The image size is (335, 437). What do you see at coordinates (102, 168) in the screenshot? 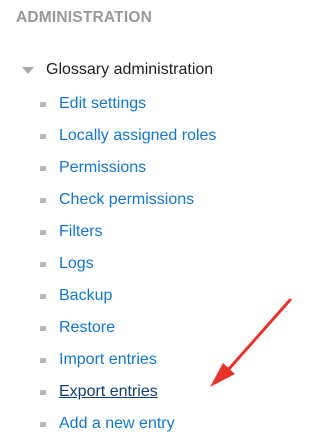
I see `permissions-link: Permissions` at bounding box center [102, 168].